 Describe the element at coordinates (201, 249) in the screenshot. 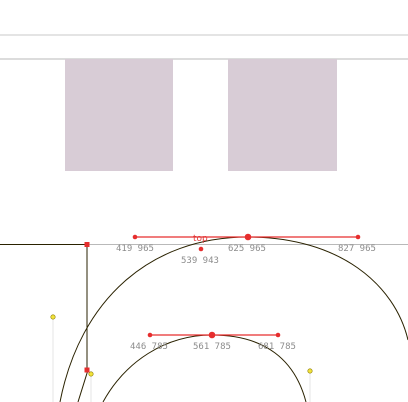

I see `anchor-point-top` at that location.